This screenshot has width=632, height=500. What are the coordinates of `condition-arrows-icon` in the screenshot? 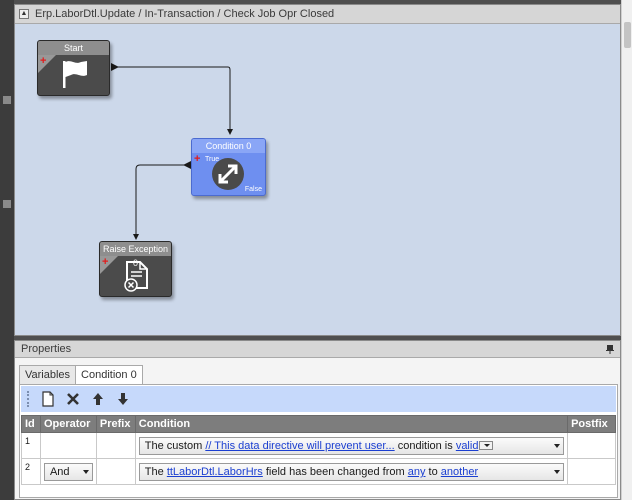 It's located at (228, 174).